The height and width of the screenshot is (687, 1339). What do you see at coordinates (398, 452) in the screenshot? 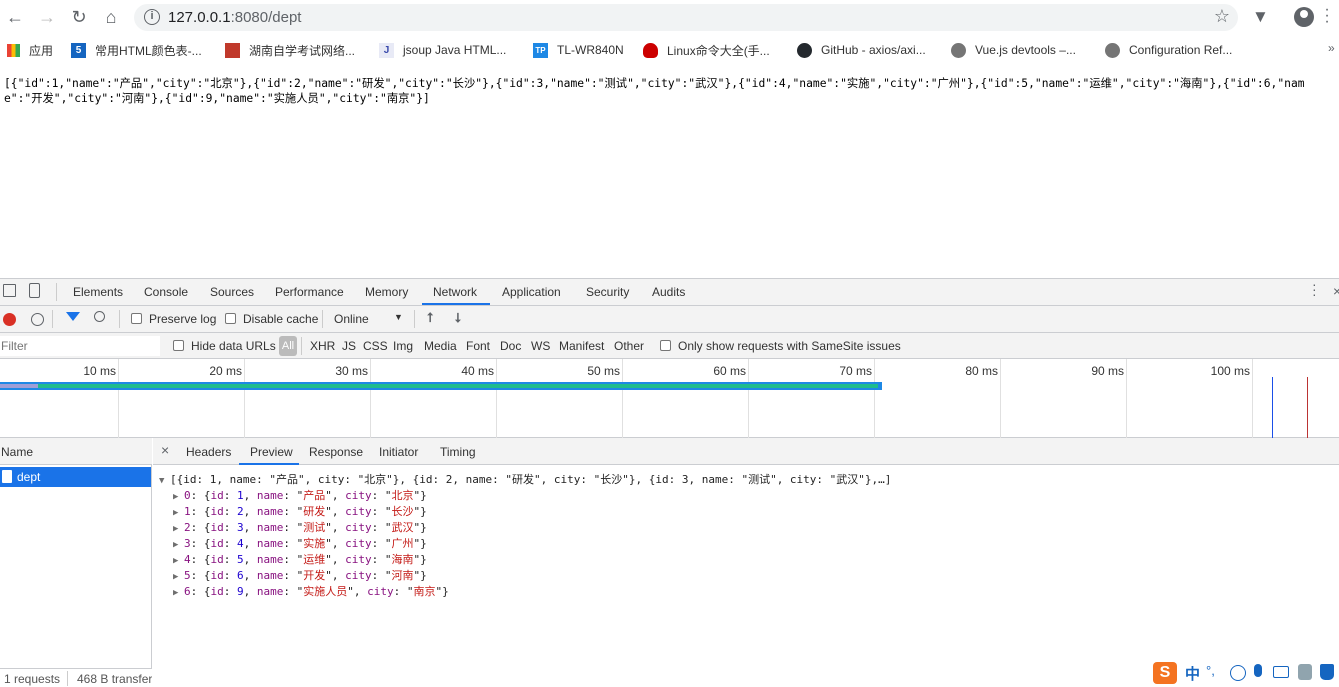
I see `tab-initiator: Initiator` at bounding box center [398, 452].